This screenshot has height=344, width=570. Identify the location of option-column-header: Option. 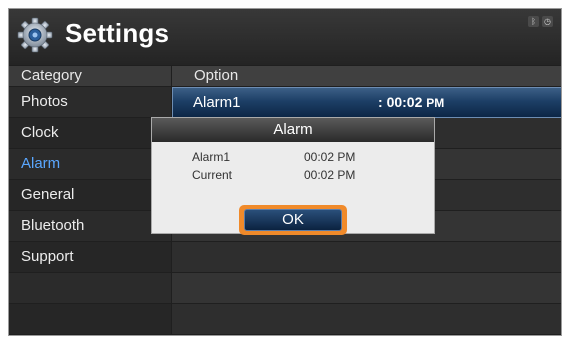
(366, 76).